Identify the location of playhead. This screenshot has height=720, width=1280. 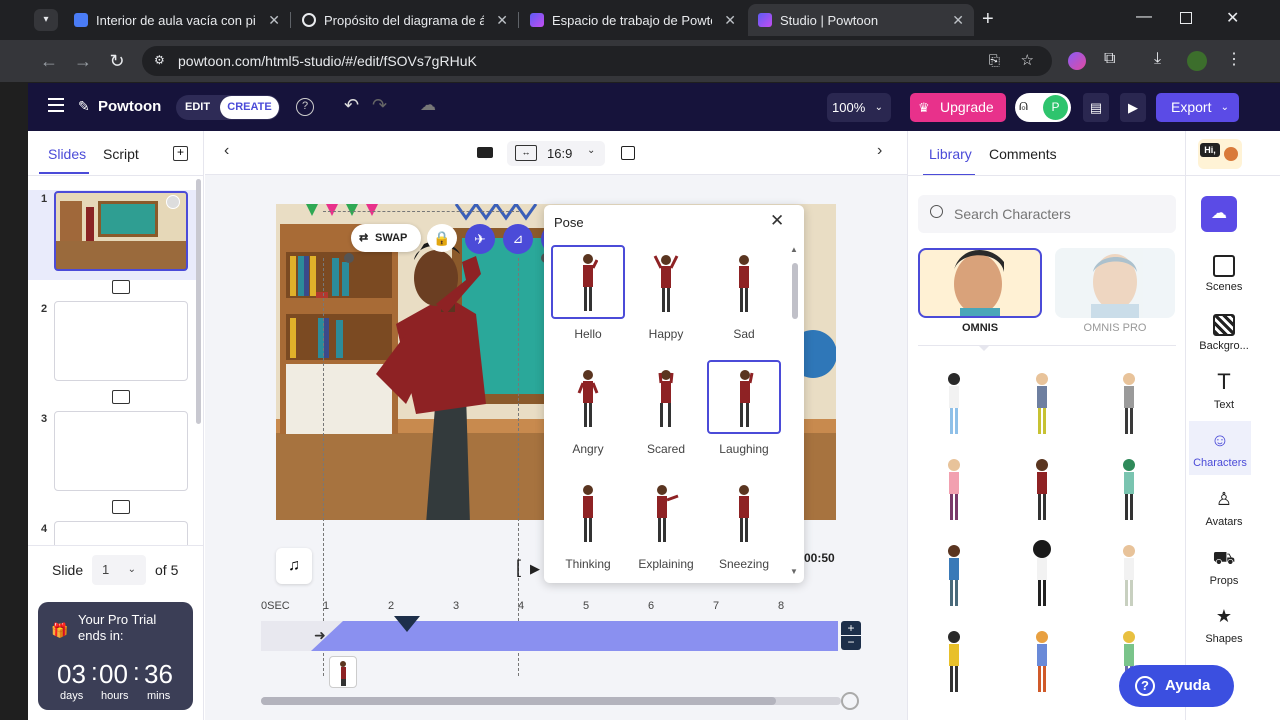
(407, 624).